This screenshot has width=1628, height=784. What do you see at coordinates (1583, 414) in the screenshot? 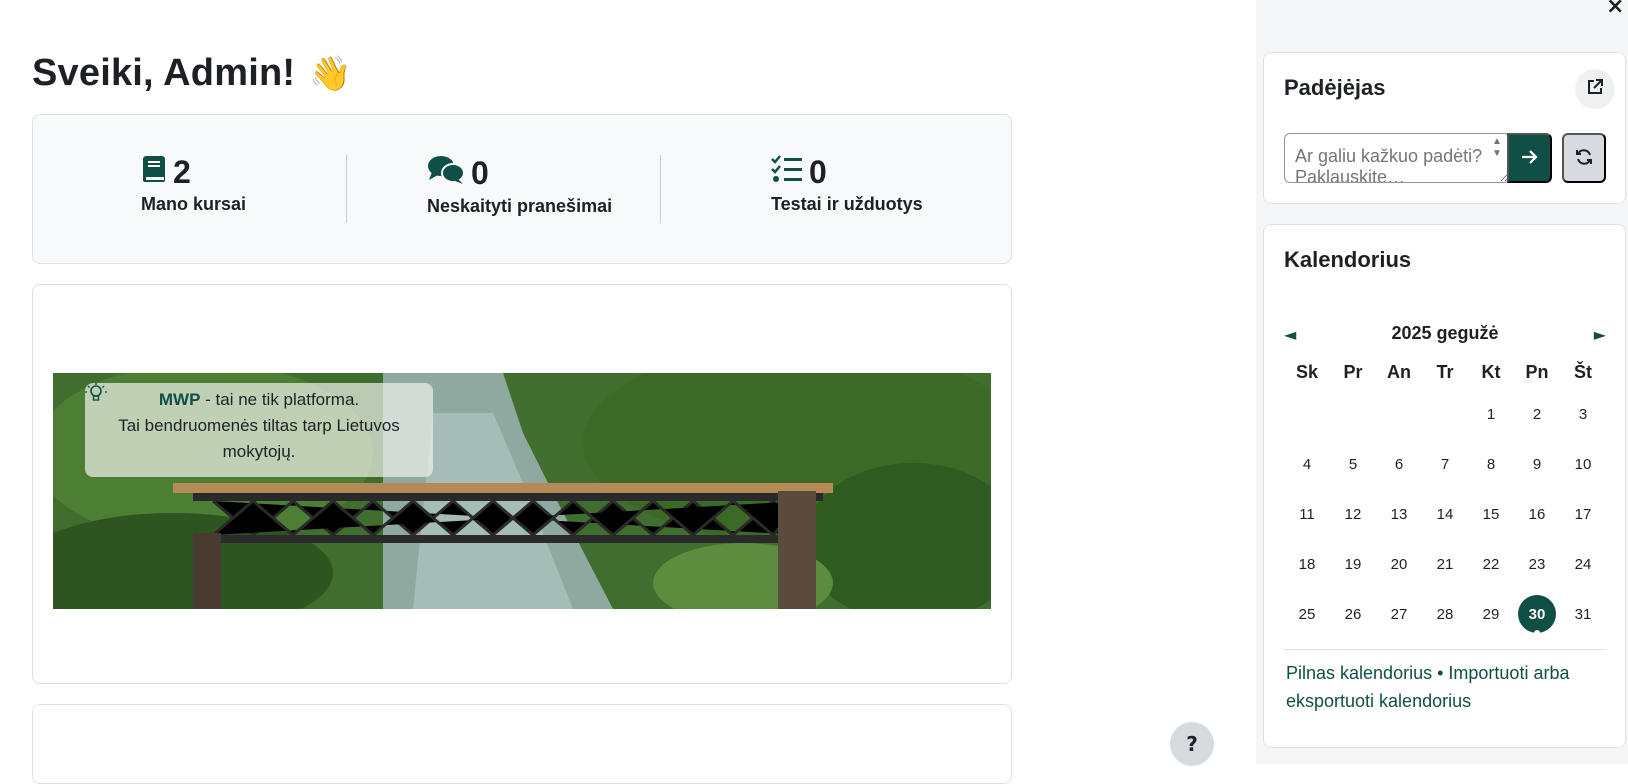
I see `calendar-day: 3` at bounding box center [1583, 414].